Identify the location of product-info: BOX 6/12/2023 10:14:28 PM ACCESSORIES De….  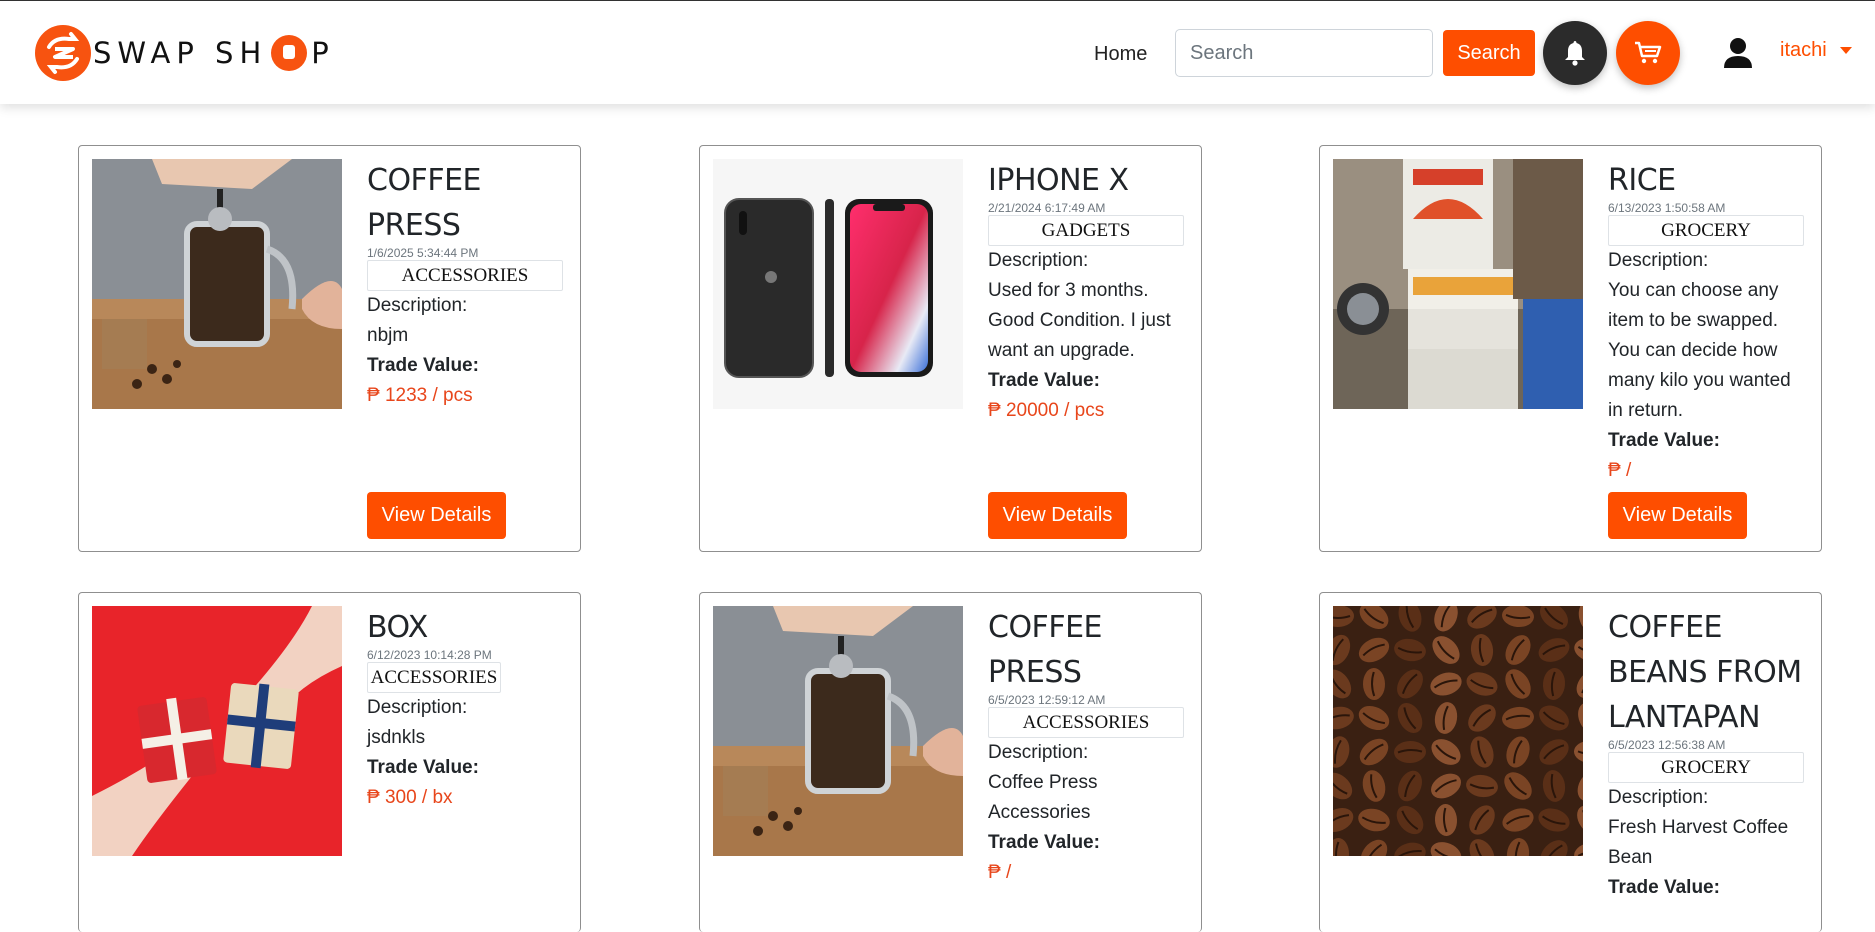
(467, 709).